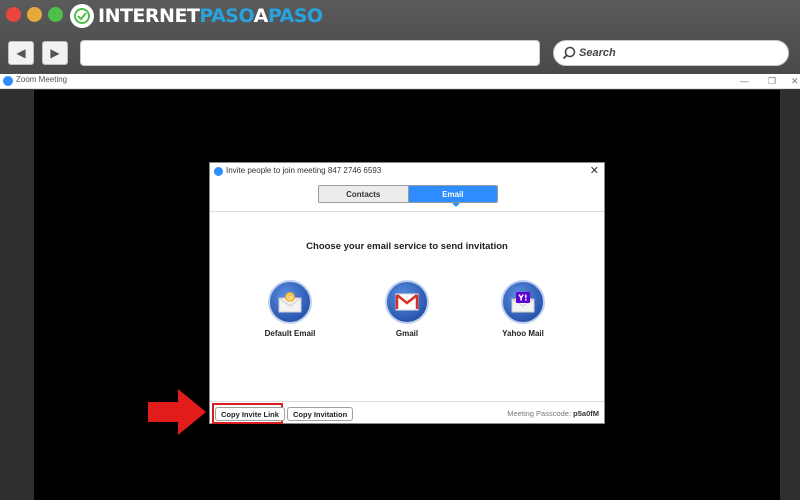 The image size is (800, 500). I want to click on active-tab-indicator, so click(456, 205).